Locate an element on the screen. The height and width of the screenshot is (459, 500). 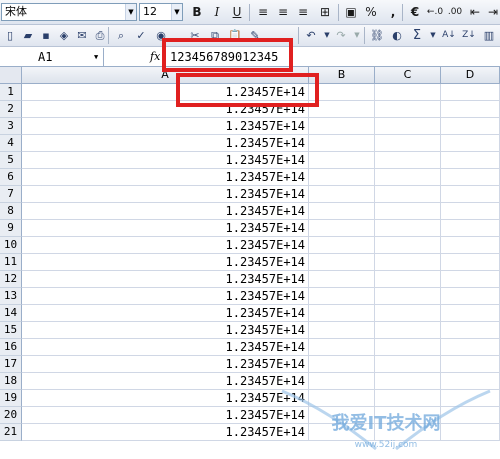
cell-c13 is located at coordinates (408, 296).